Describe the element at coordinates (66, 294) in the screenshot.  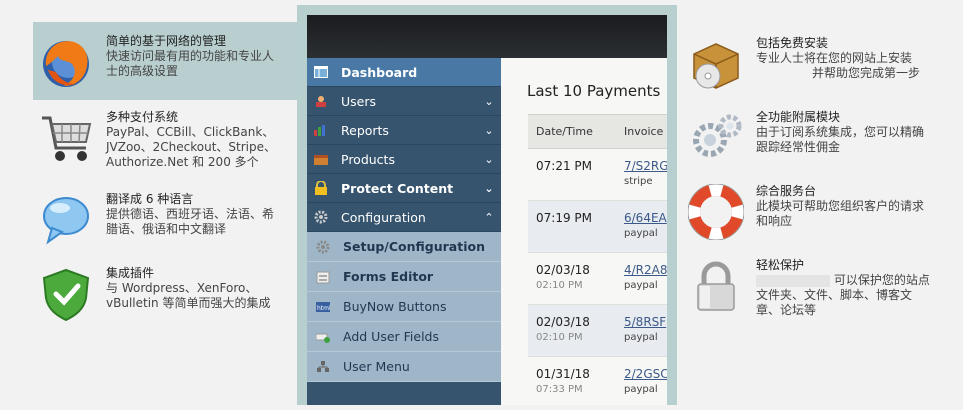
I see `shield-check-icon` at that location.